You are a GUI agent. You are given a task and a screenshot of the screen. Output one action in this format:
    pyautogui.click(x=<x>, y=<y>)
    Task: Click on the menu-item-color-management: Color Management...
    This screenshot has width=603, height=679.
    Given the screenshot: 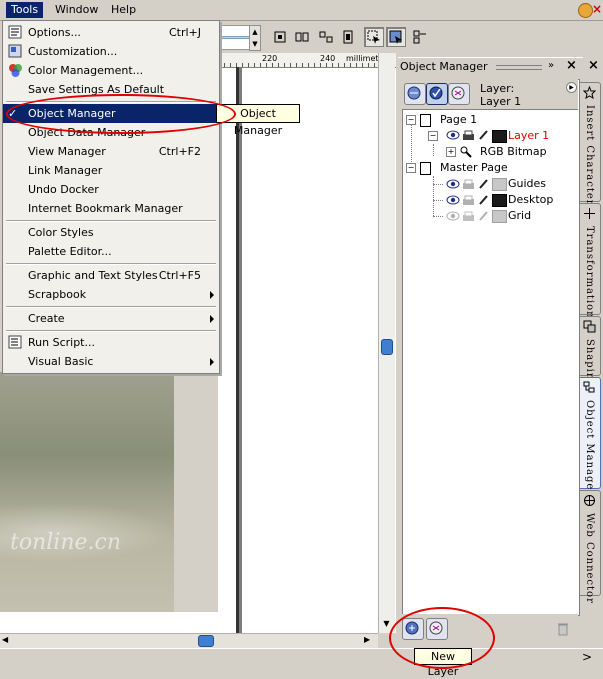 What is the action you would take?
    pyautogui.click(x=111, y=70)
    